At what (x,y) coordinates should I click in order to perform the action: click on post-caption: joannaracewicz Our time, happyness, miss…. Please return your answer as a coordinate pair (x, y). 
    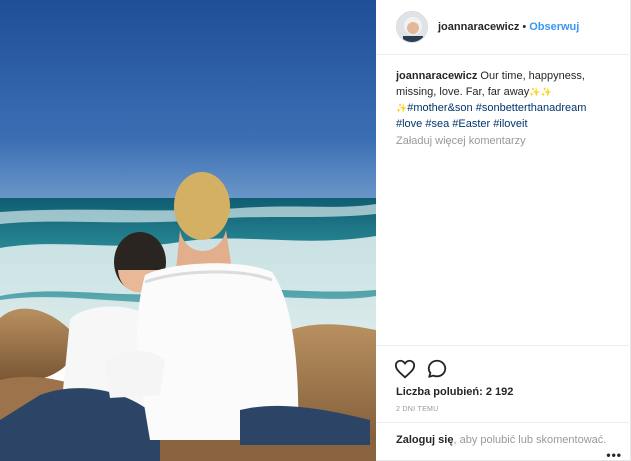
    Looking at the image, I should click on (507, 100).